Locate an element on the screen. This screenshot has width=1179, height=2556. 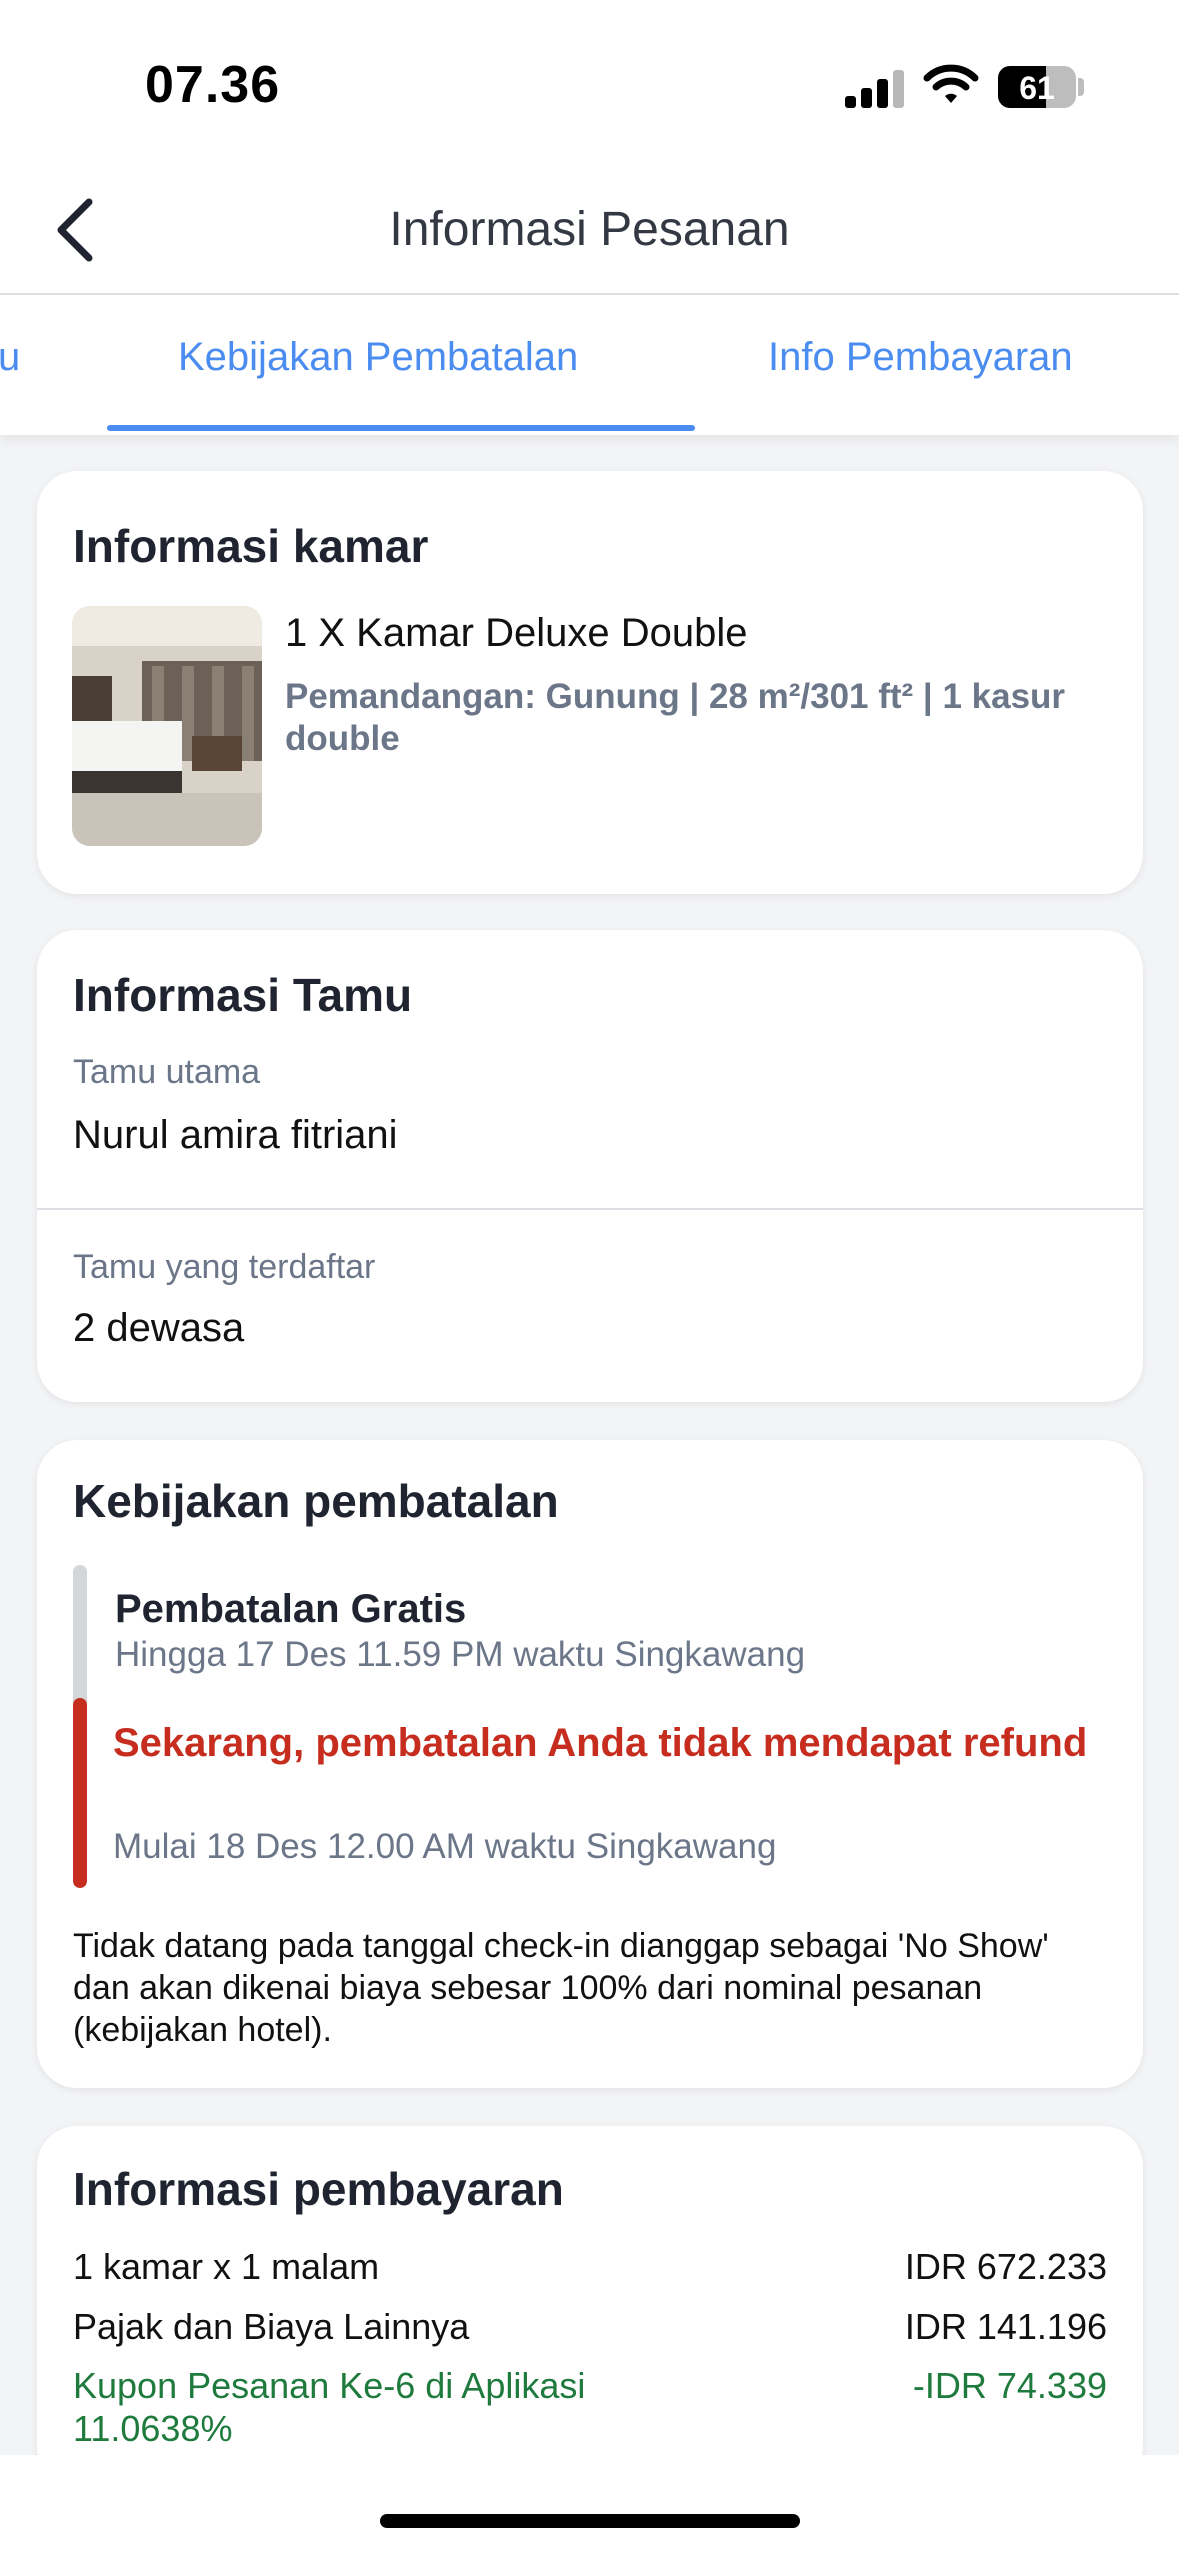
payment-row-label: Pajak dan Biaya Lainnya is located at coordinates (271, 2326).